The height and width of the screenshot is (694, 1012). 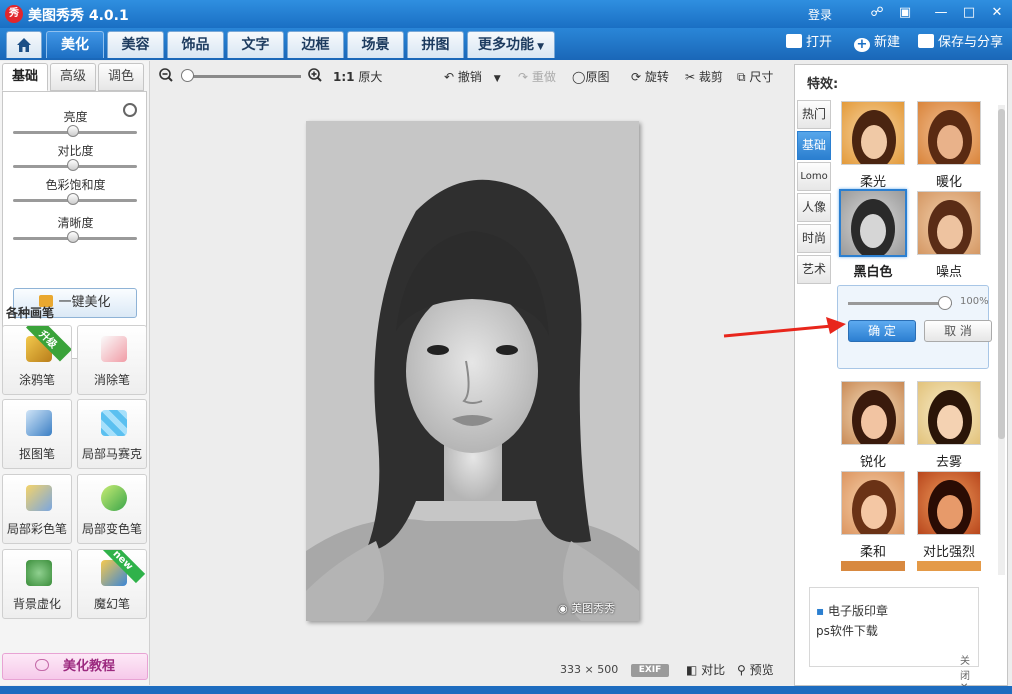 I want to click on taskbar-strip, so click(x=506, y=690).